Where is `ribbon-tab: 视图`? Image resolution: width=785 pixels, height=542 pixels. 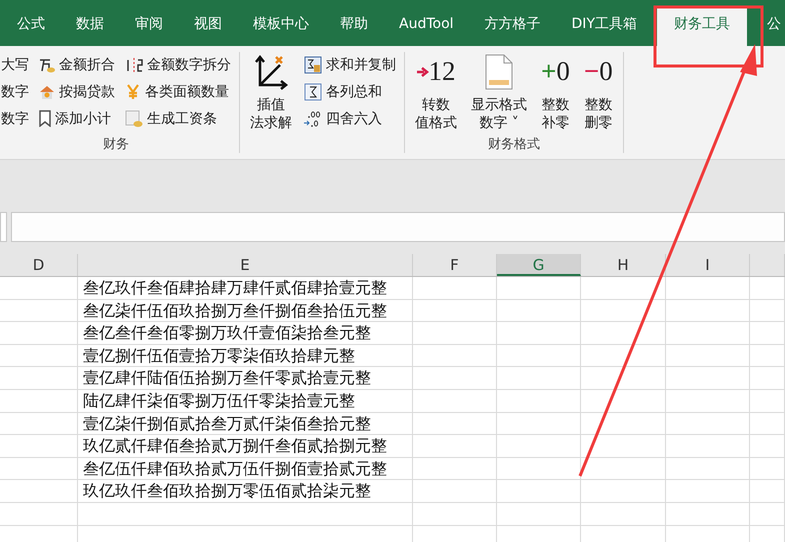 ribbon-tab: 视图 is located at coordinates (208, 27).